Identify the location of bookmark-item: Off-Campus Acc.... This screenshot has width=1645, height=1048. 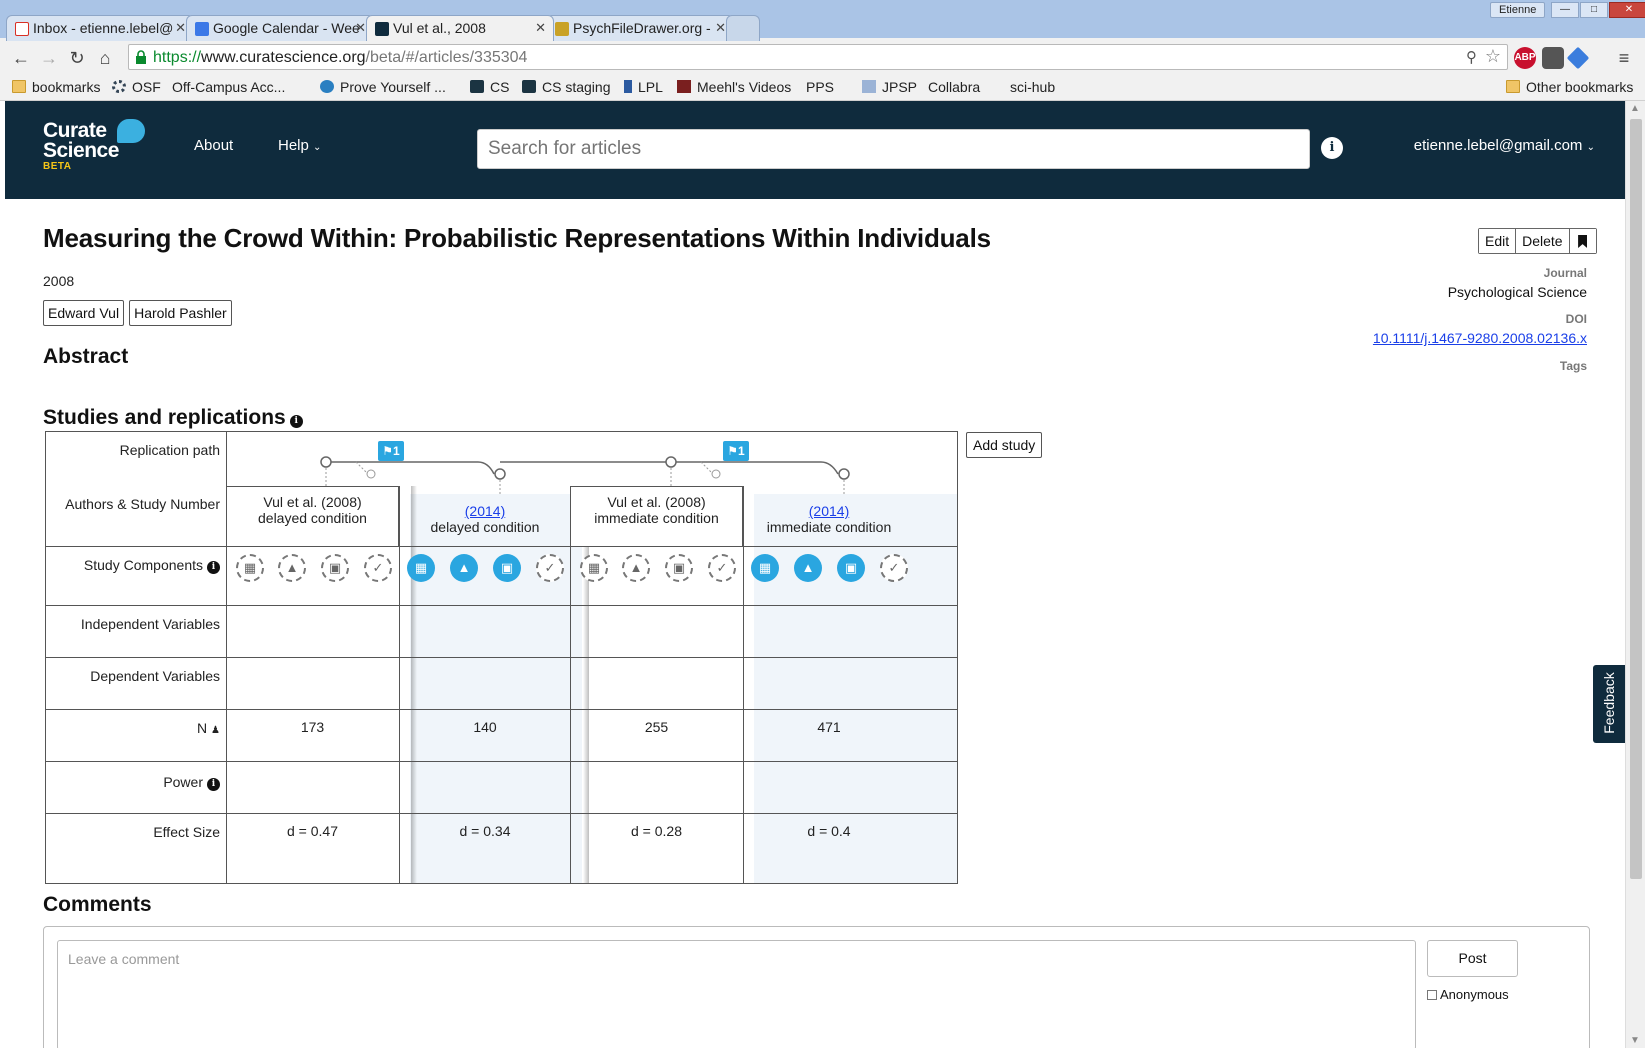
(228, 136).